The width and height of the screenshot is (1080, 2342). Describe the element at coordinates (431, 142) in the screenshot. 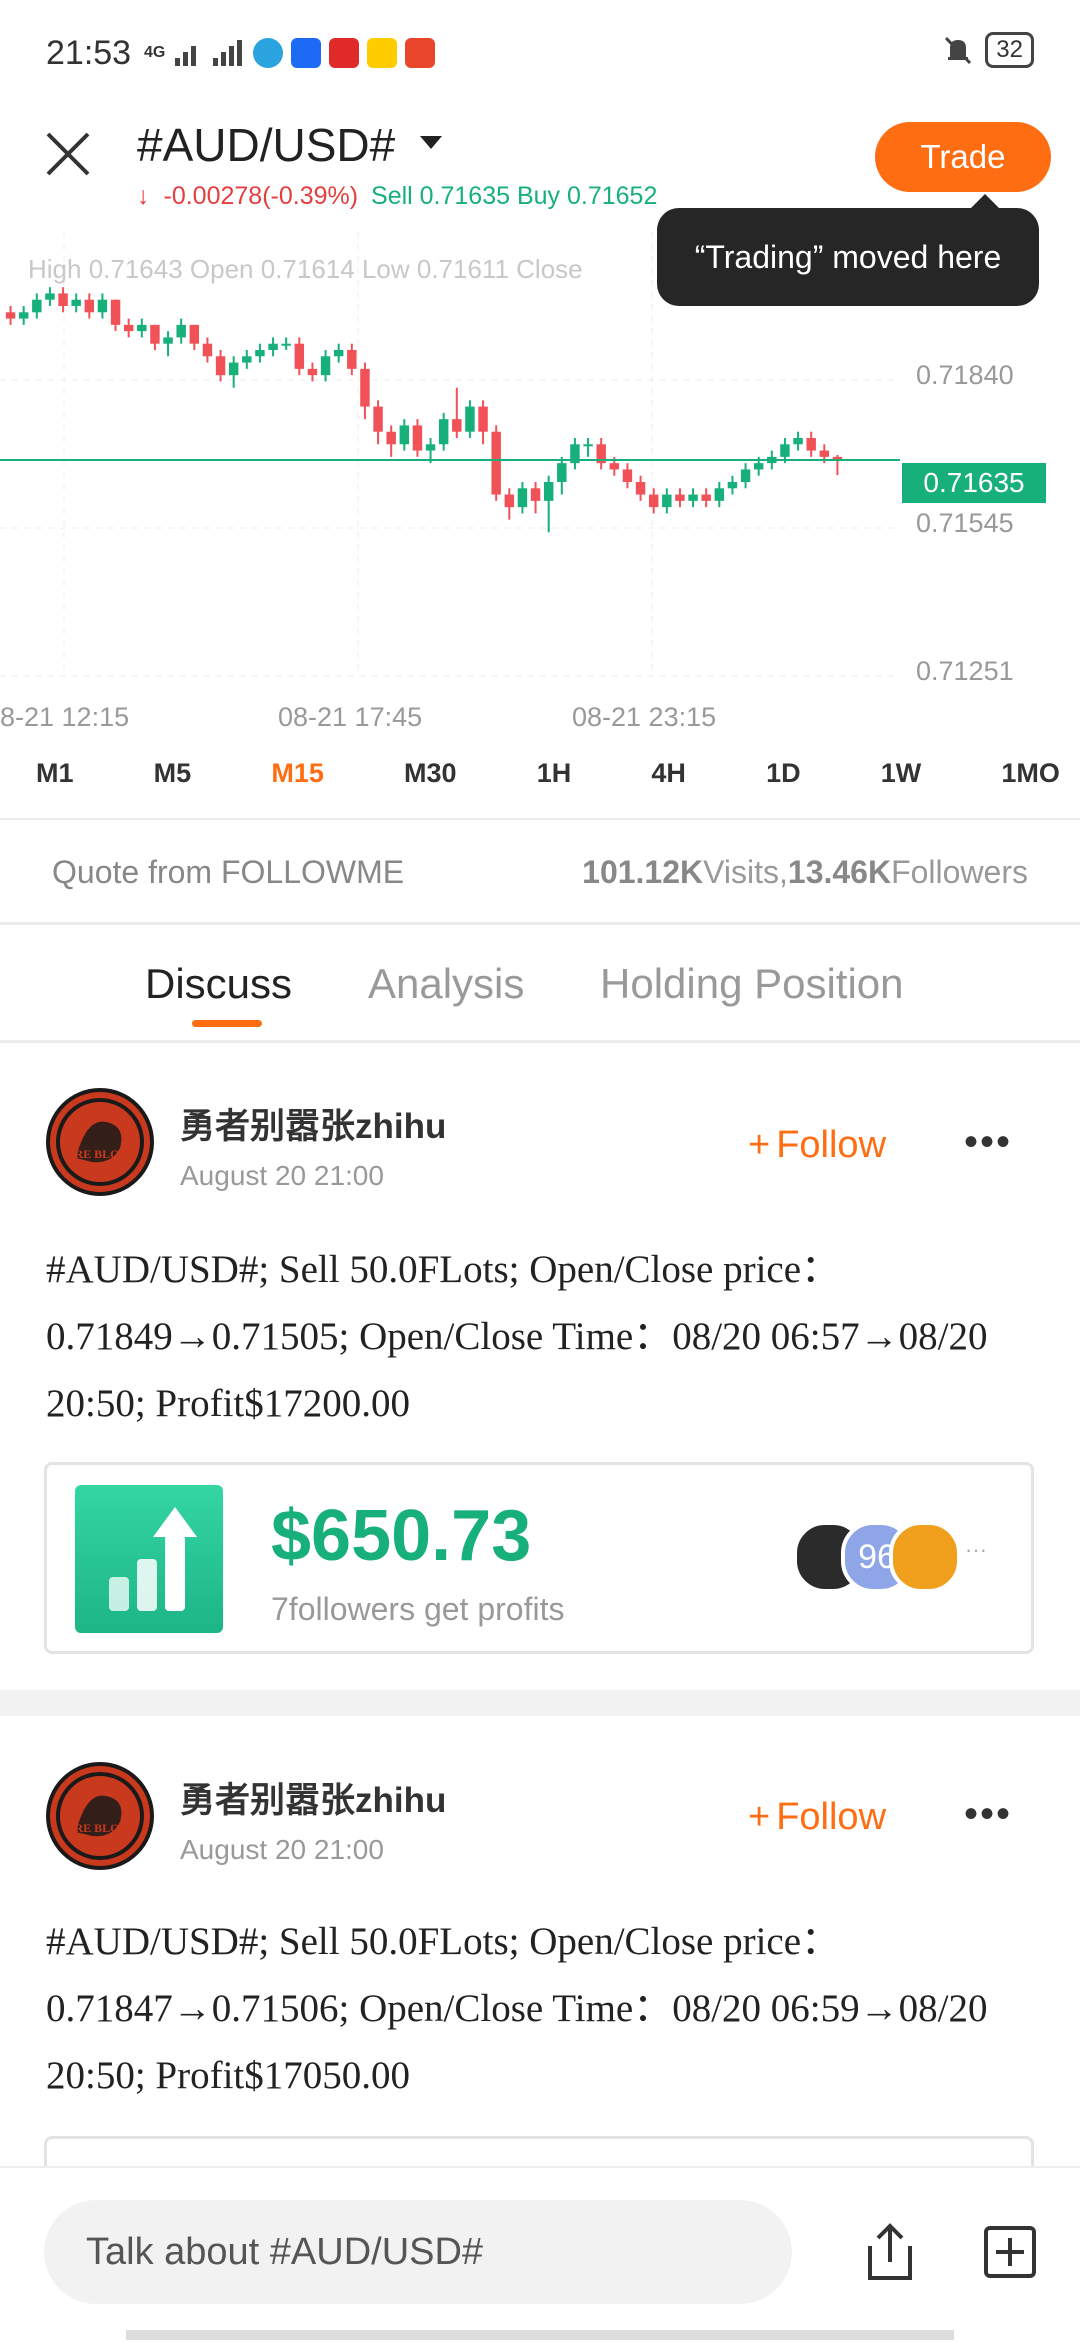

I see `caret-down-icon` at that location.